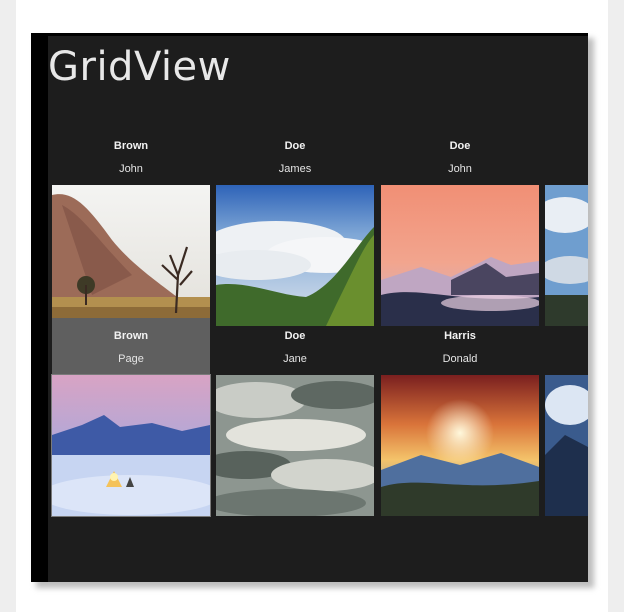  I want to click on grid-item: Harris Donald, so click(460, 417).